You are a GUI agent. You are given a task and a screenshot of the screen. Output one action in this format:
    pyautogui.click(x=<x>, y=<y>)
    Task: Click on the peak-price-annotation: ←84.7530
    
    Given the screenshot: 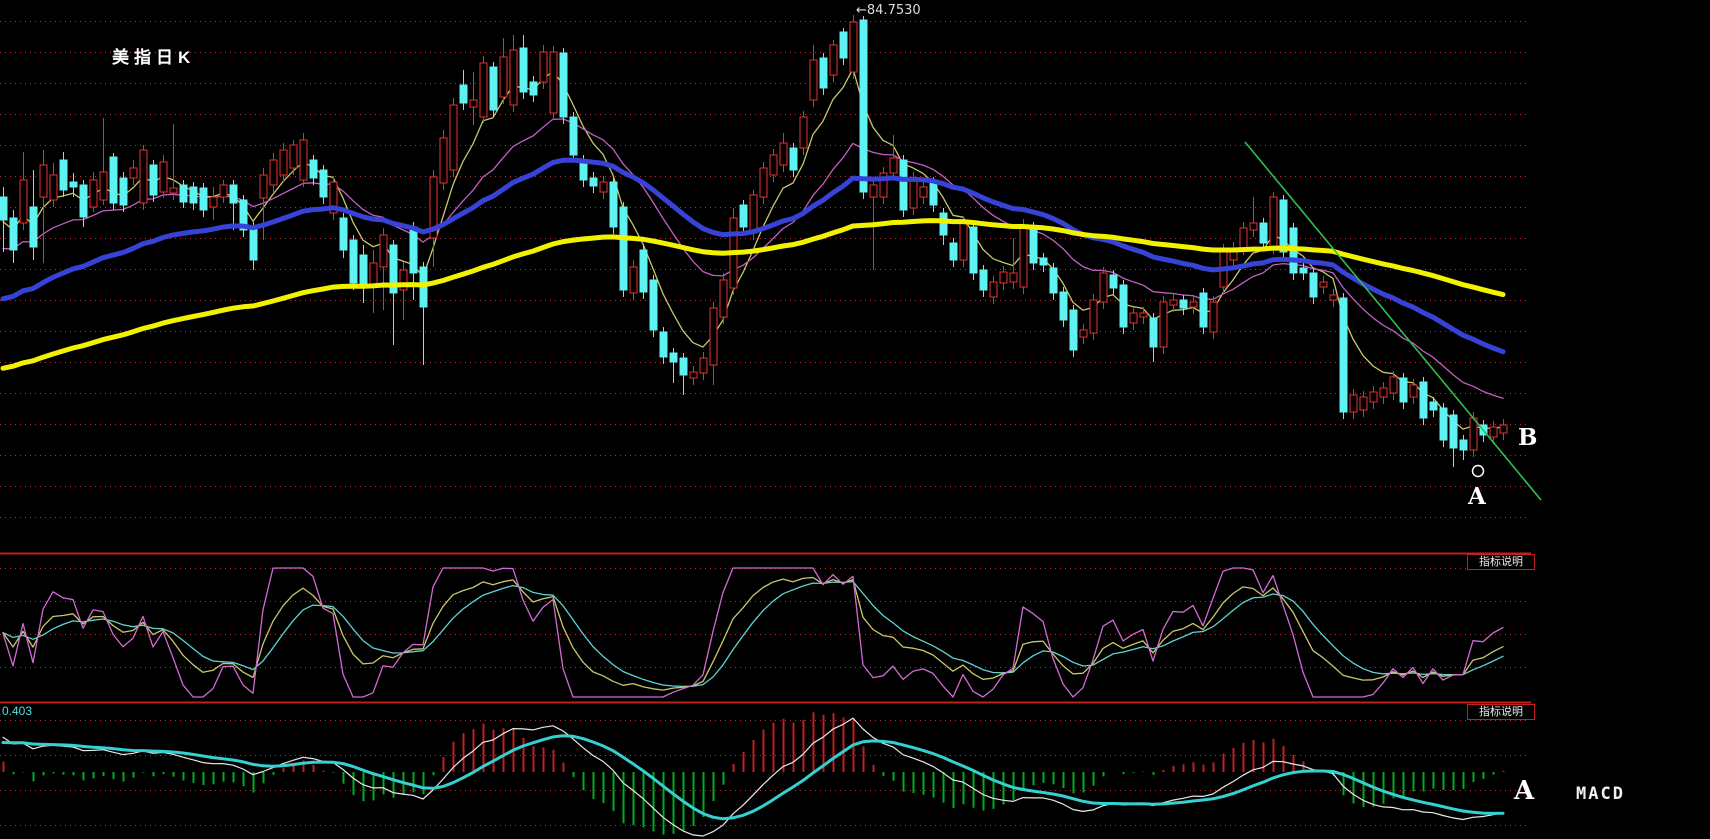 What is the action you would take?
    pyautogui.click(x=888, y=10)
    